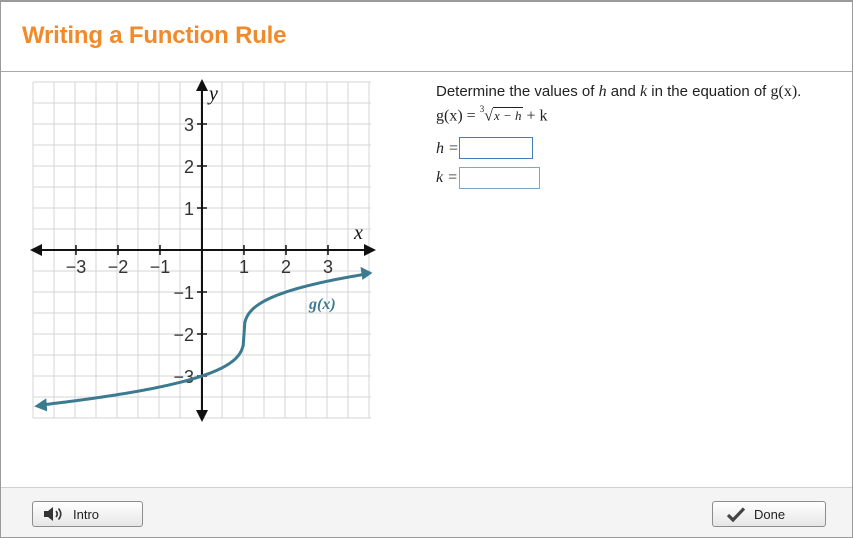  Describe the element at coordinates (458, 116) in the screenshot. I see `equation-lhs: g(x) =` at that location.